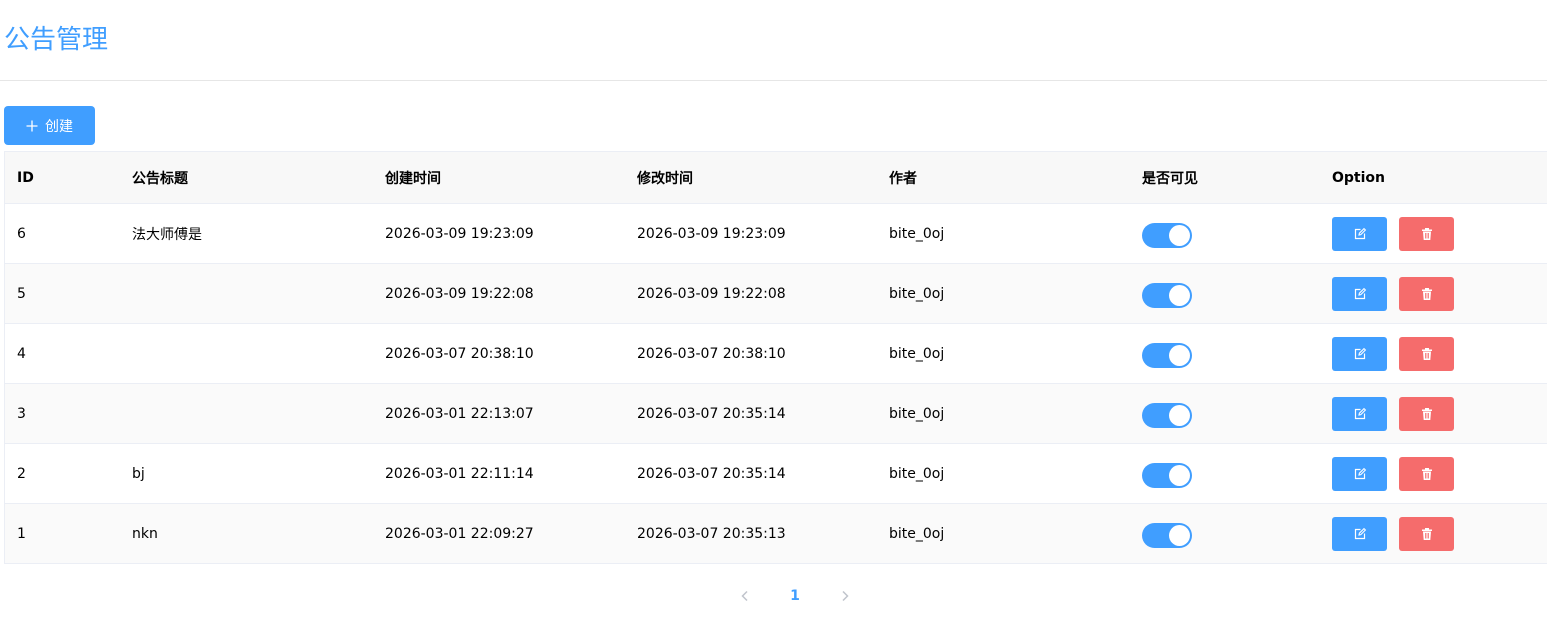 This screenshot has height=629, width=1547. What do you see at coordinates (21, 473) in the screenshot?
I see `cell-id: 2` at bounding box center [21, 473].